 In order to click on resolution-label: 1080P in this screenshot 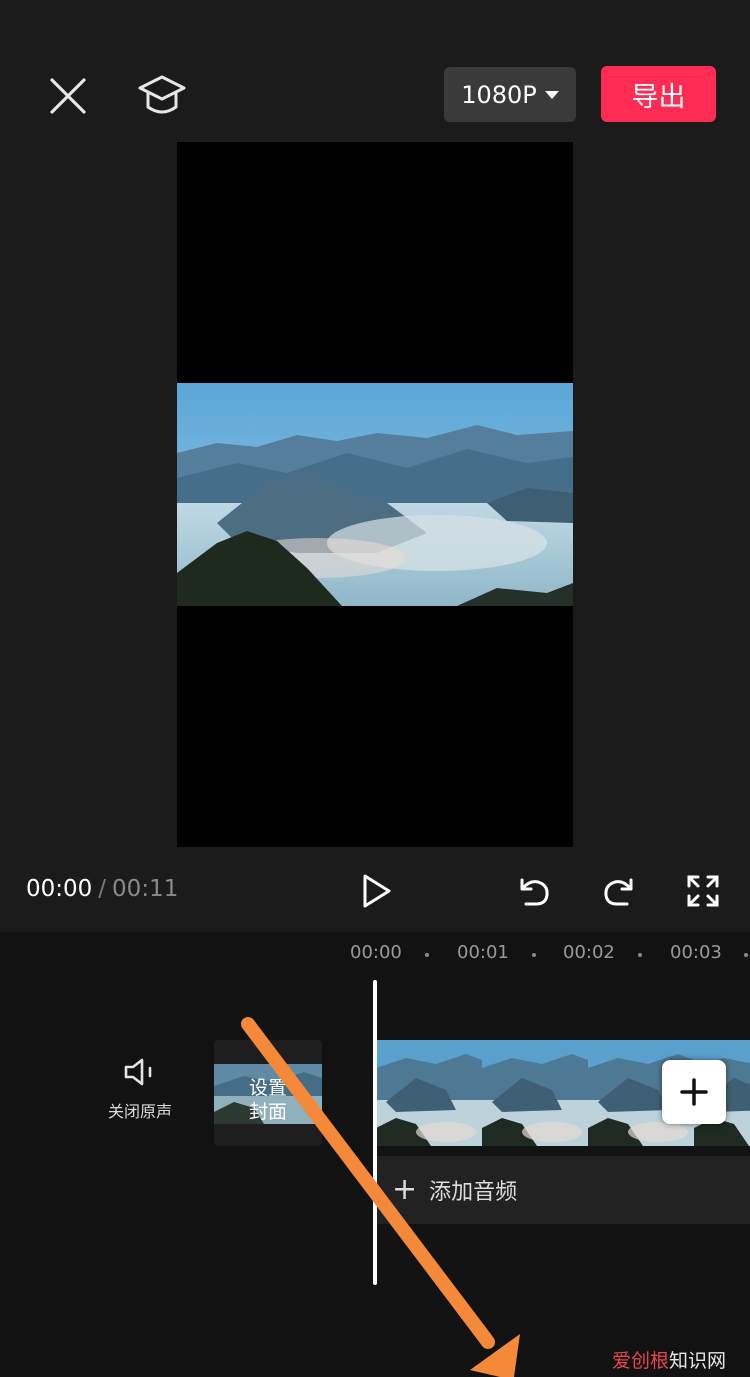, I will do `click(499, 94)`.